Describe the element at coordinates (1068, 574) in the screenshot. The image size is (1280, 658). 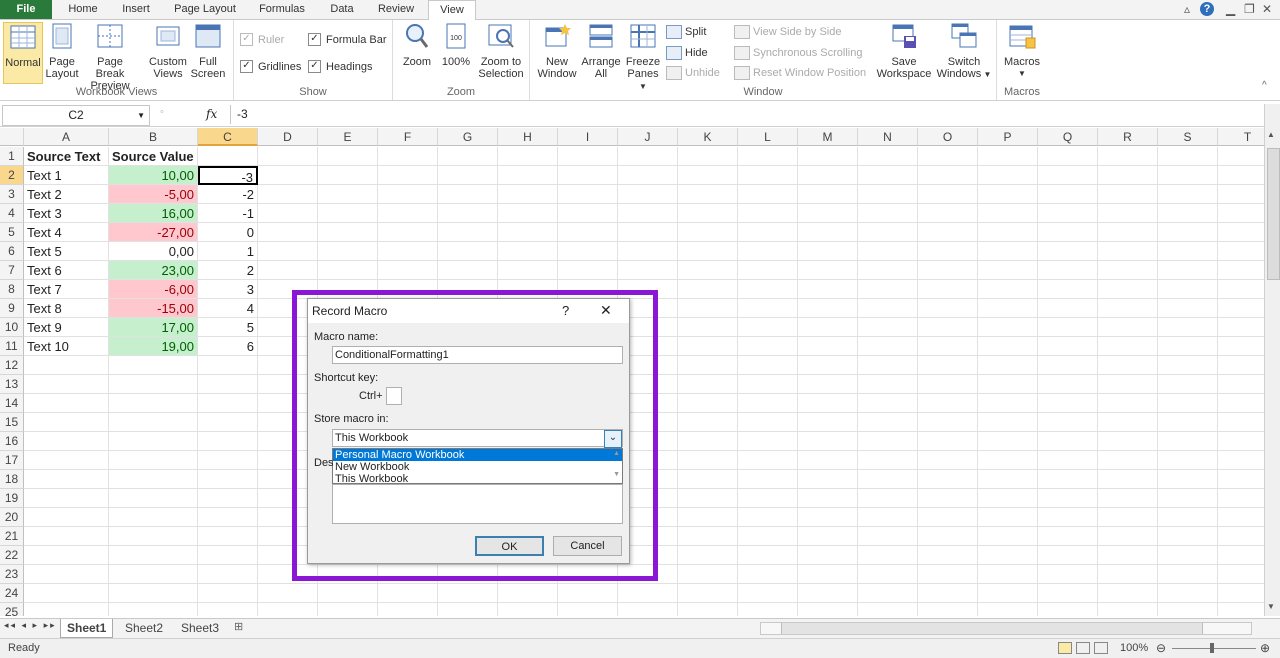
I see `cell-q23` at that location.